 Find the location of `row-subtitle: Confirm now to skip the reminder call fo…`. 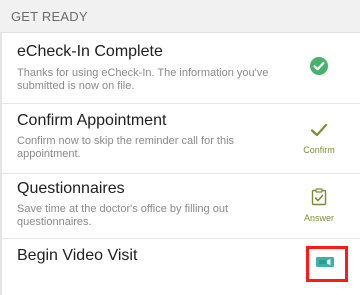

row-subtitle: Confirm now to skip the reminder call fo… is located at coordinates (126, 147).